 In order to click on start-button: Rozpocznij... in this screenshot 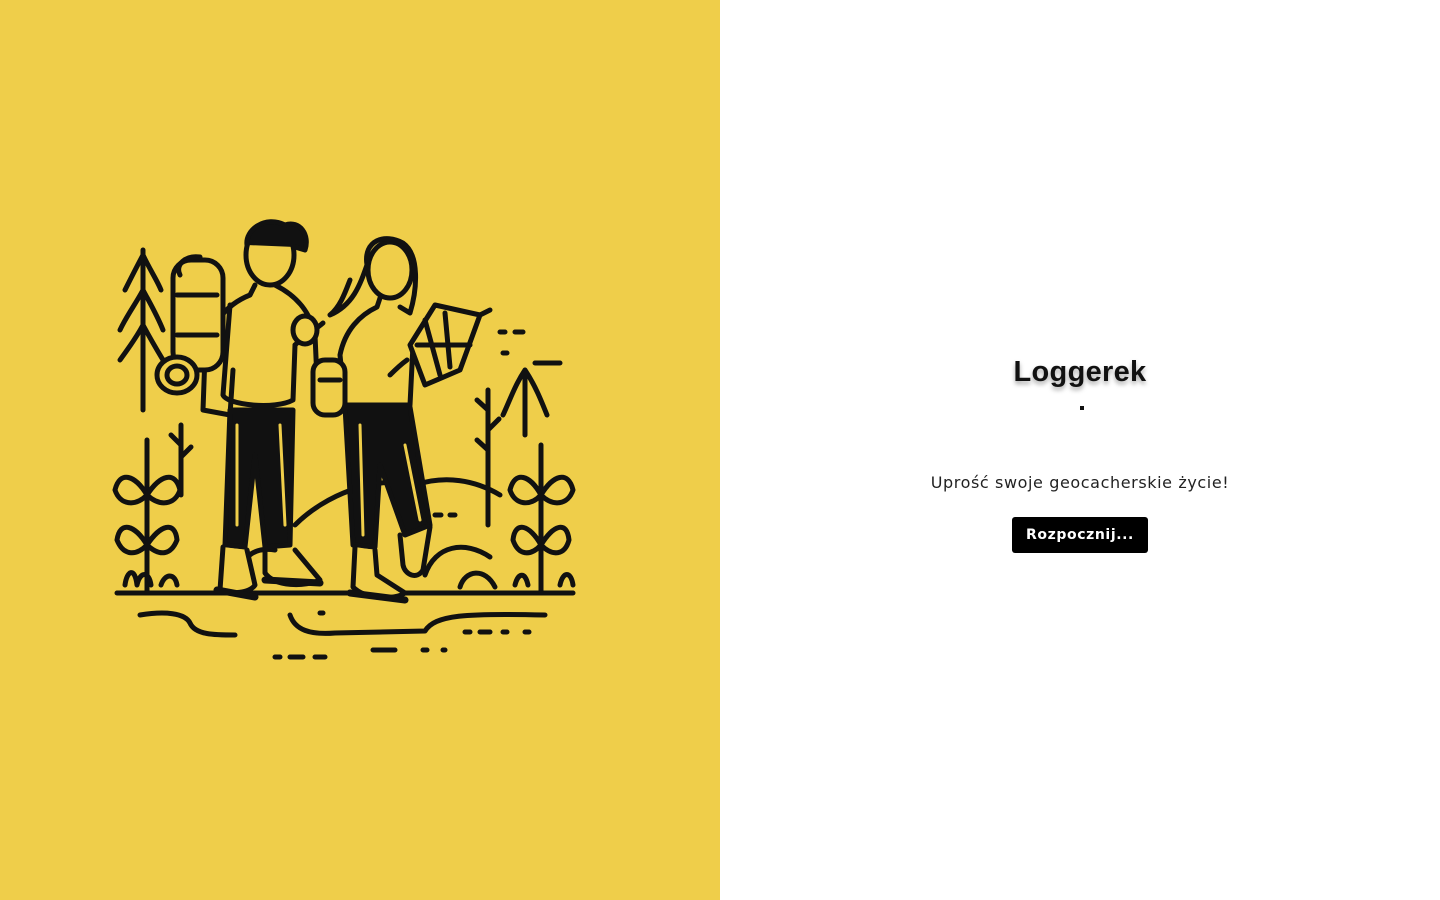, I will do `click(1080, 535)`.